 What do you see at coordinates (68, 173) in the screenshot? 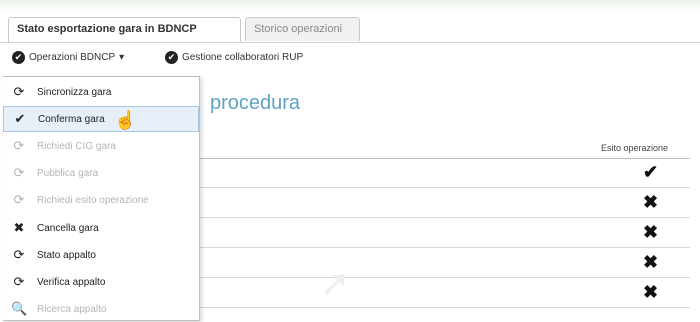
I see `menu-item-label: Pubblica gara` at bounding box center [68, 173].